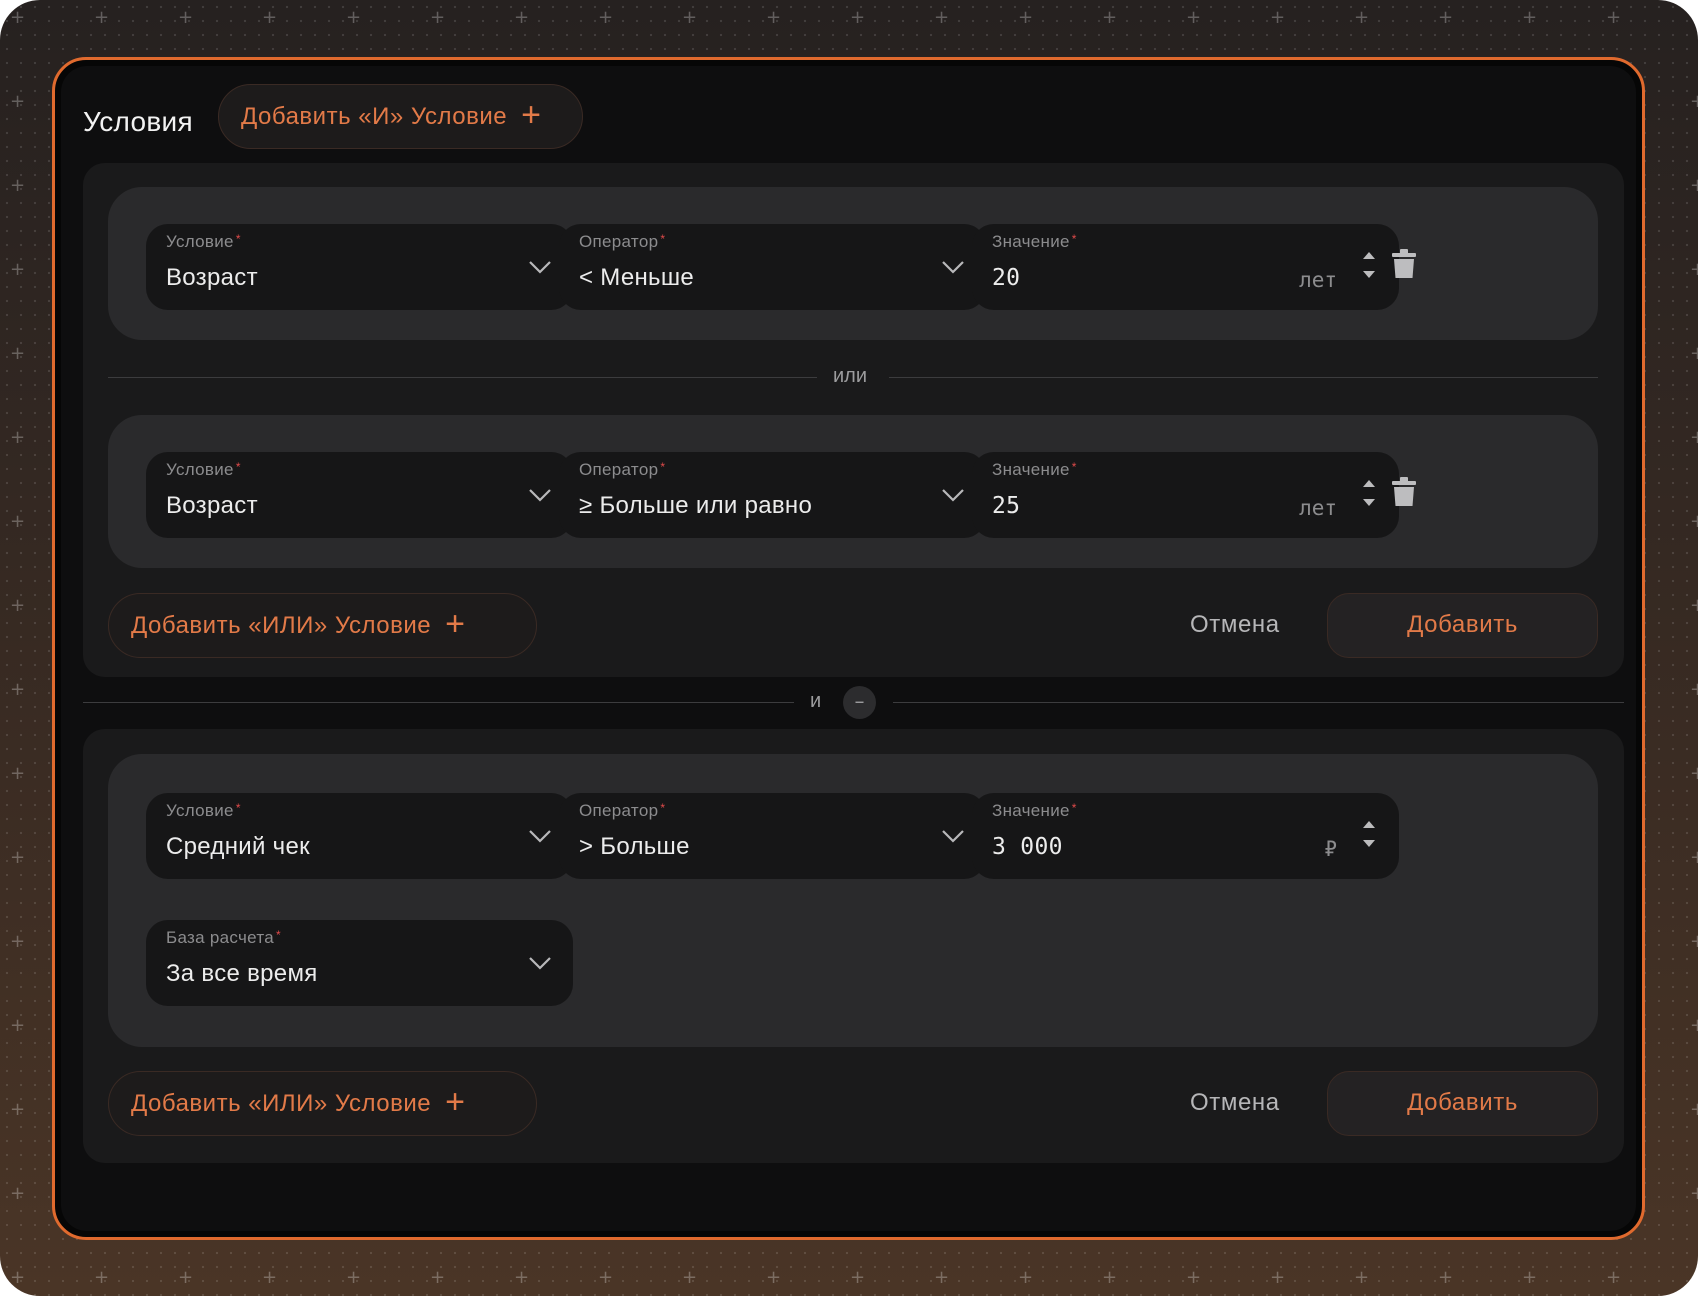 This screenshot has width=1698, height=1296. I want to click on operator-select: Оператор * ≥ Больше или равно, so click(772, 495).